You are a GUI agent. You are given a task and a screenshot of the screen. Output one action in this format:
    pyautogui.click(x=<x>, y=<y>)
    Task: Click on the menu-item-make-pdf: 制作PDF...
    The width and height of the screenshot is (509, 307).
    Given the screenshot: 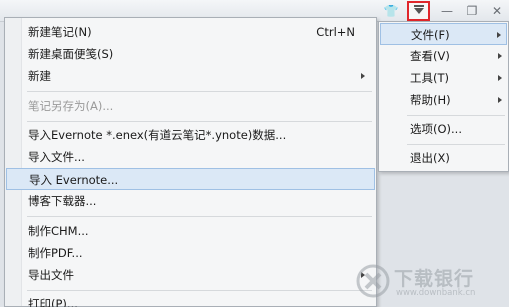 What is the action you would take?
    pyautogui.click(x=190, y=253)
    